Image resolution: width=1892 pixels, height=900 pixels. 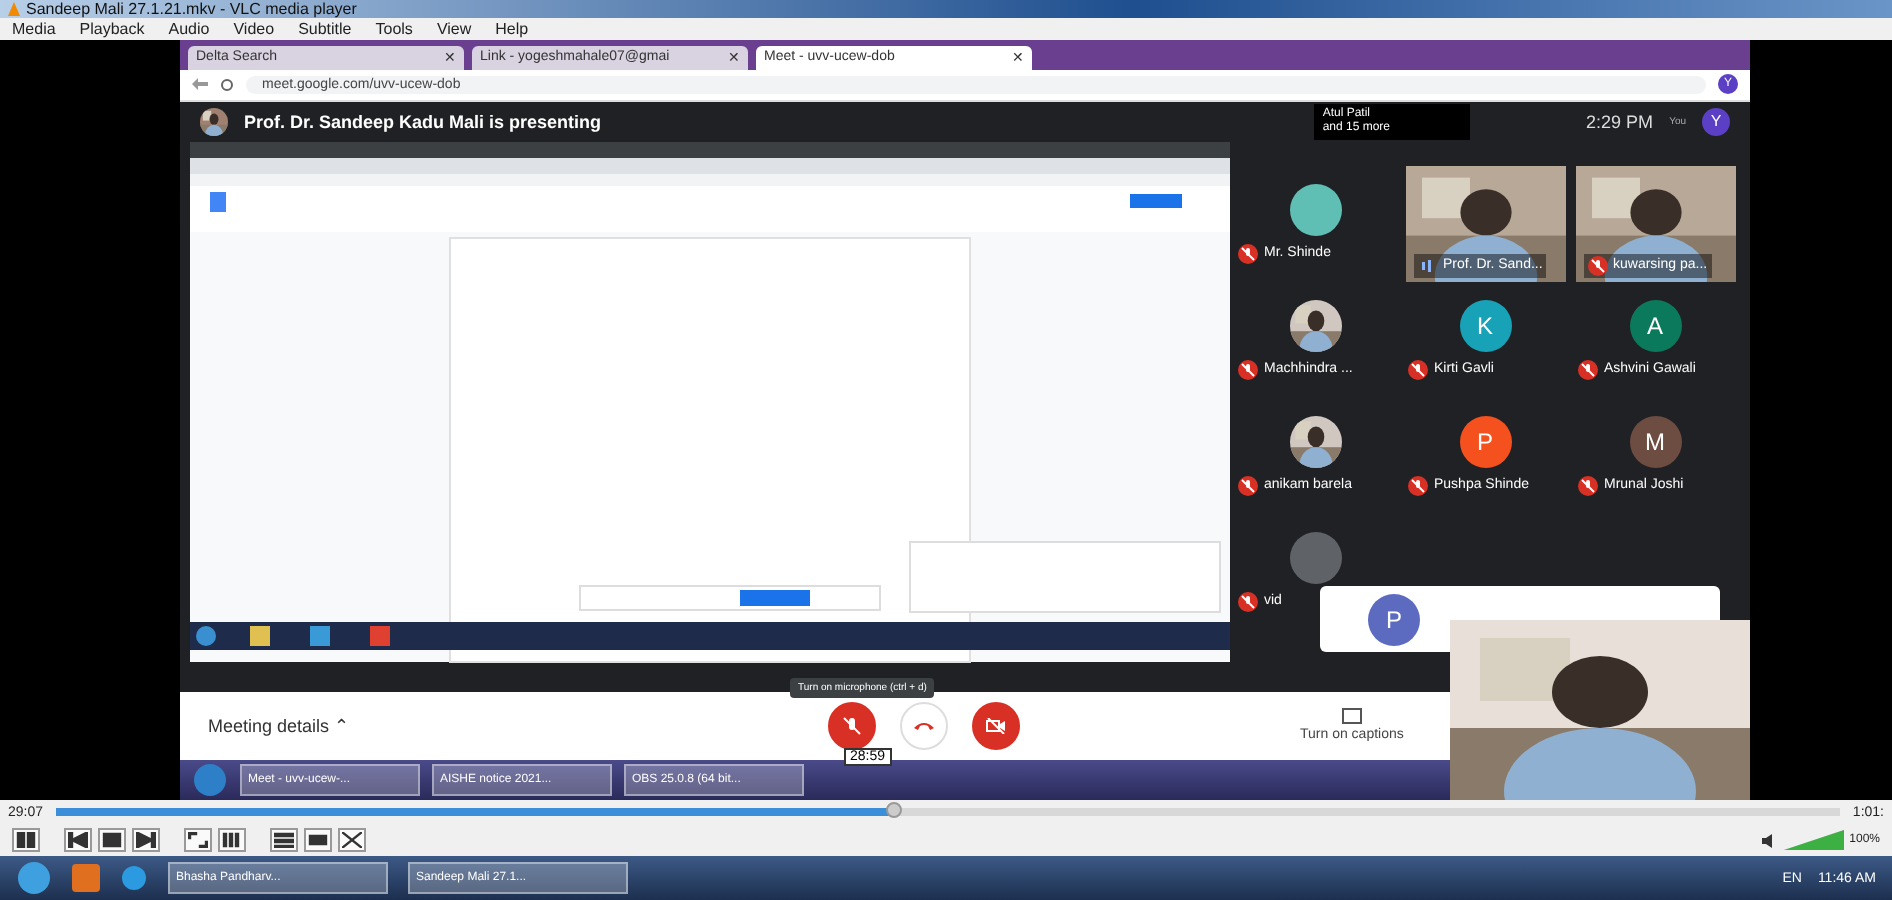 I want to click on previous-icon, so click(x=78, y=840).